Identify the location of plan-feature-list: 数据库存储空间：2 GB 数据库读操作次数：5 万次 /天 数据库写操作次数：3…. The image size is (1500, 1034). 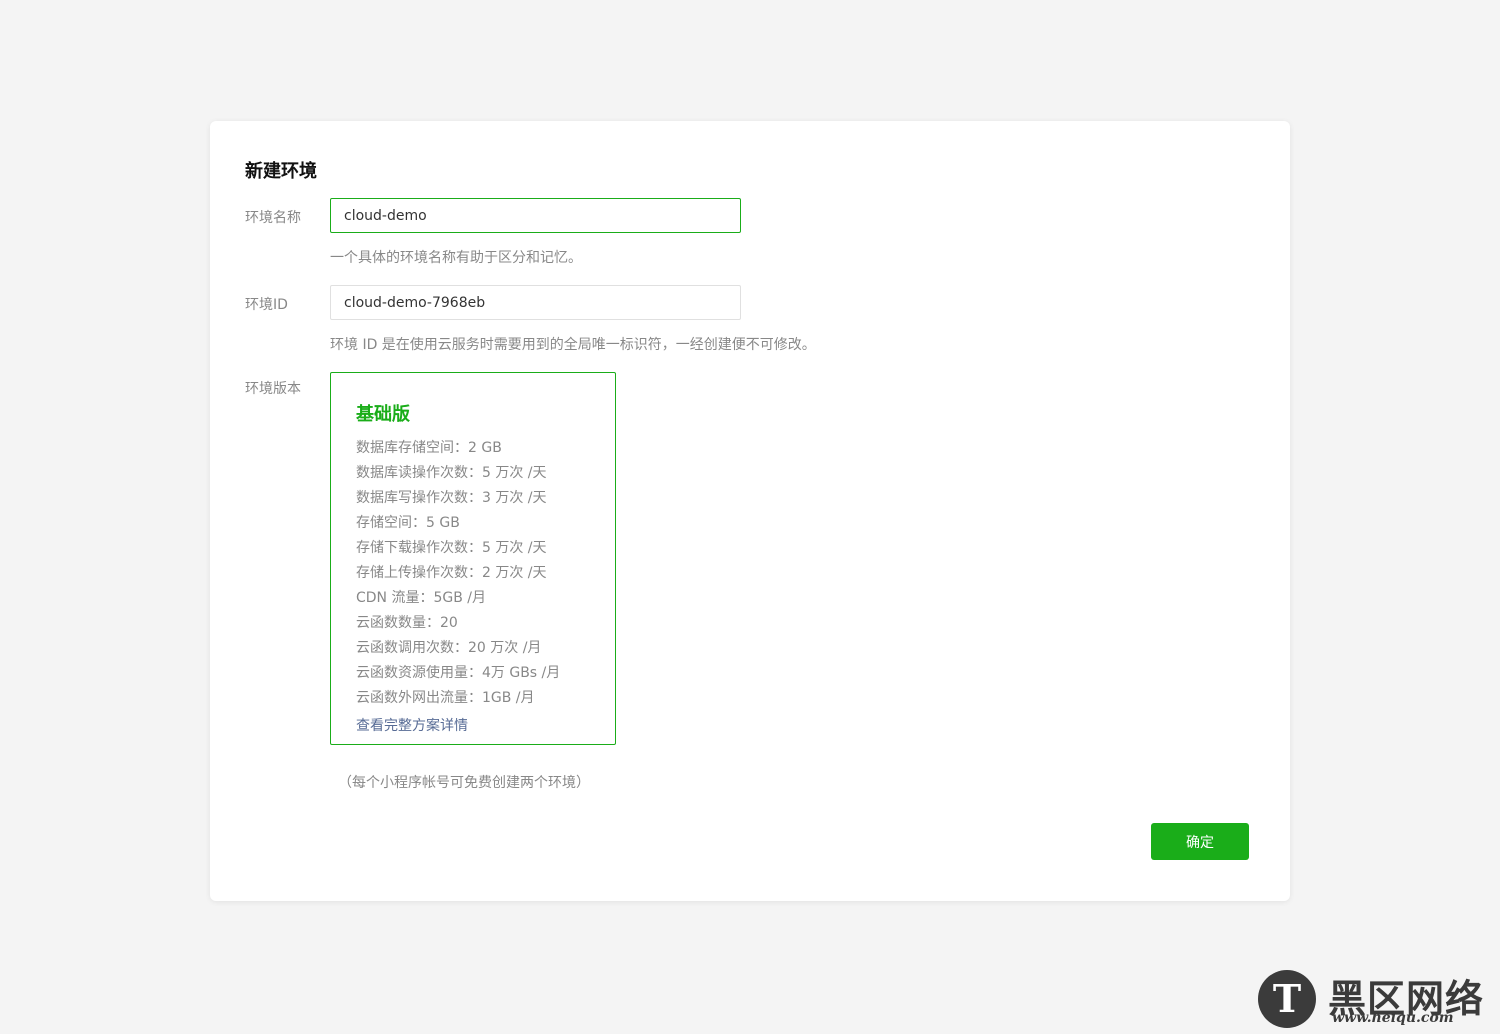
(458, 573).